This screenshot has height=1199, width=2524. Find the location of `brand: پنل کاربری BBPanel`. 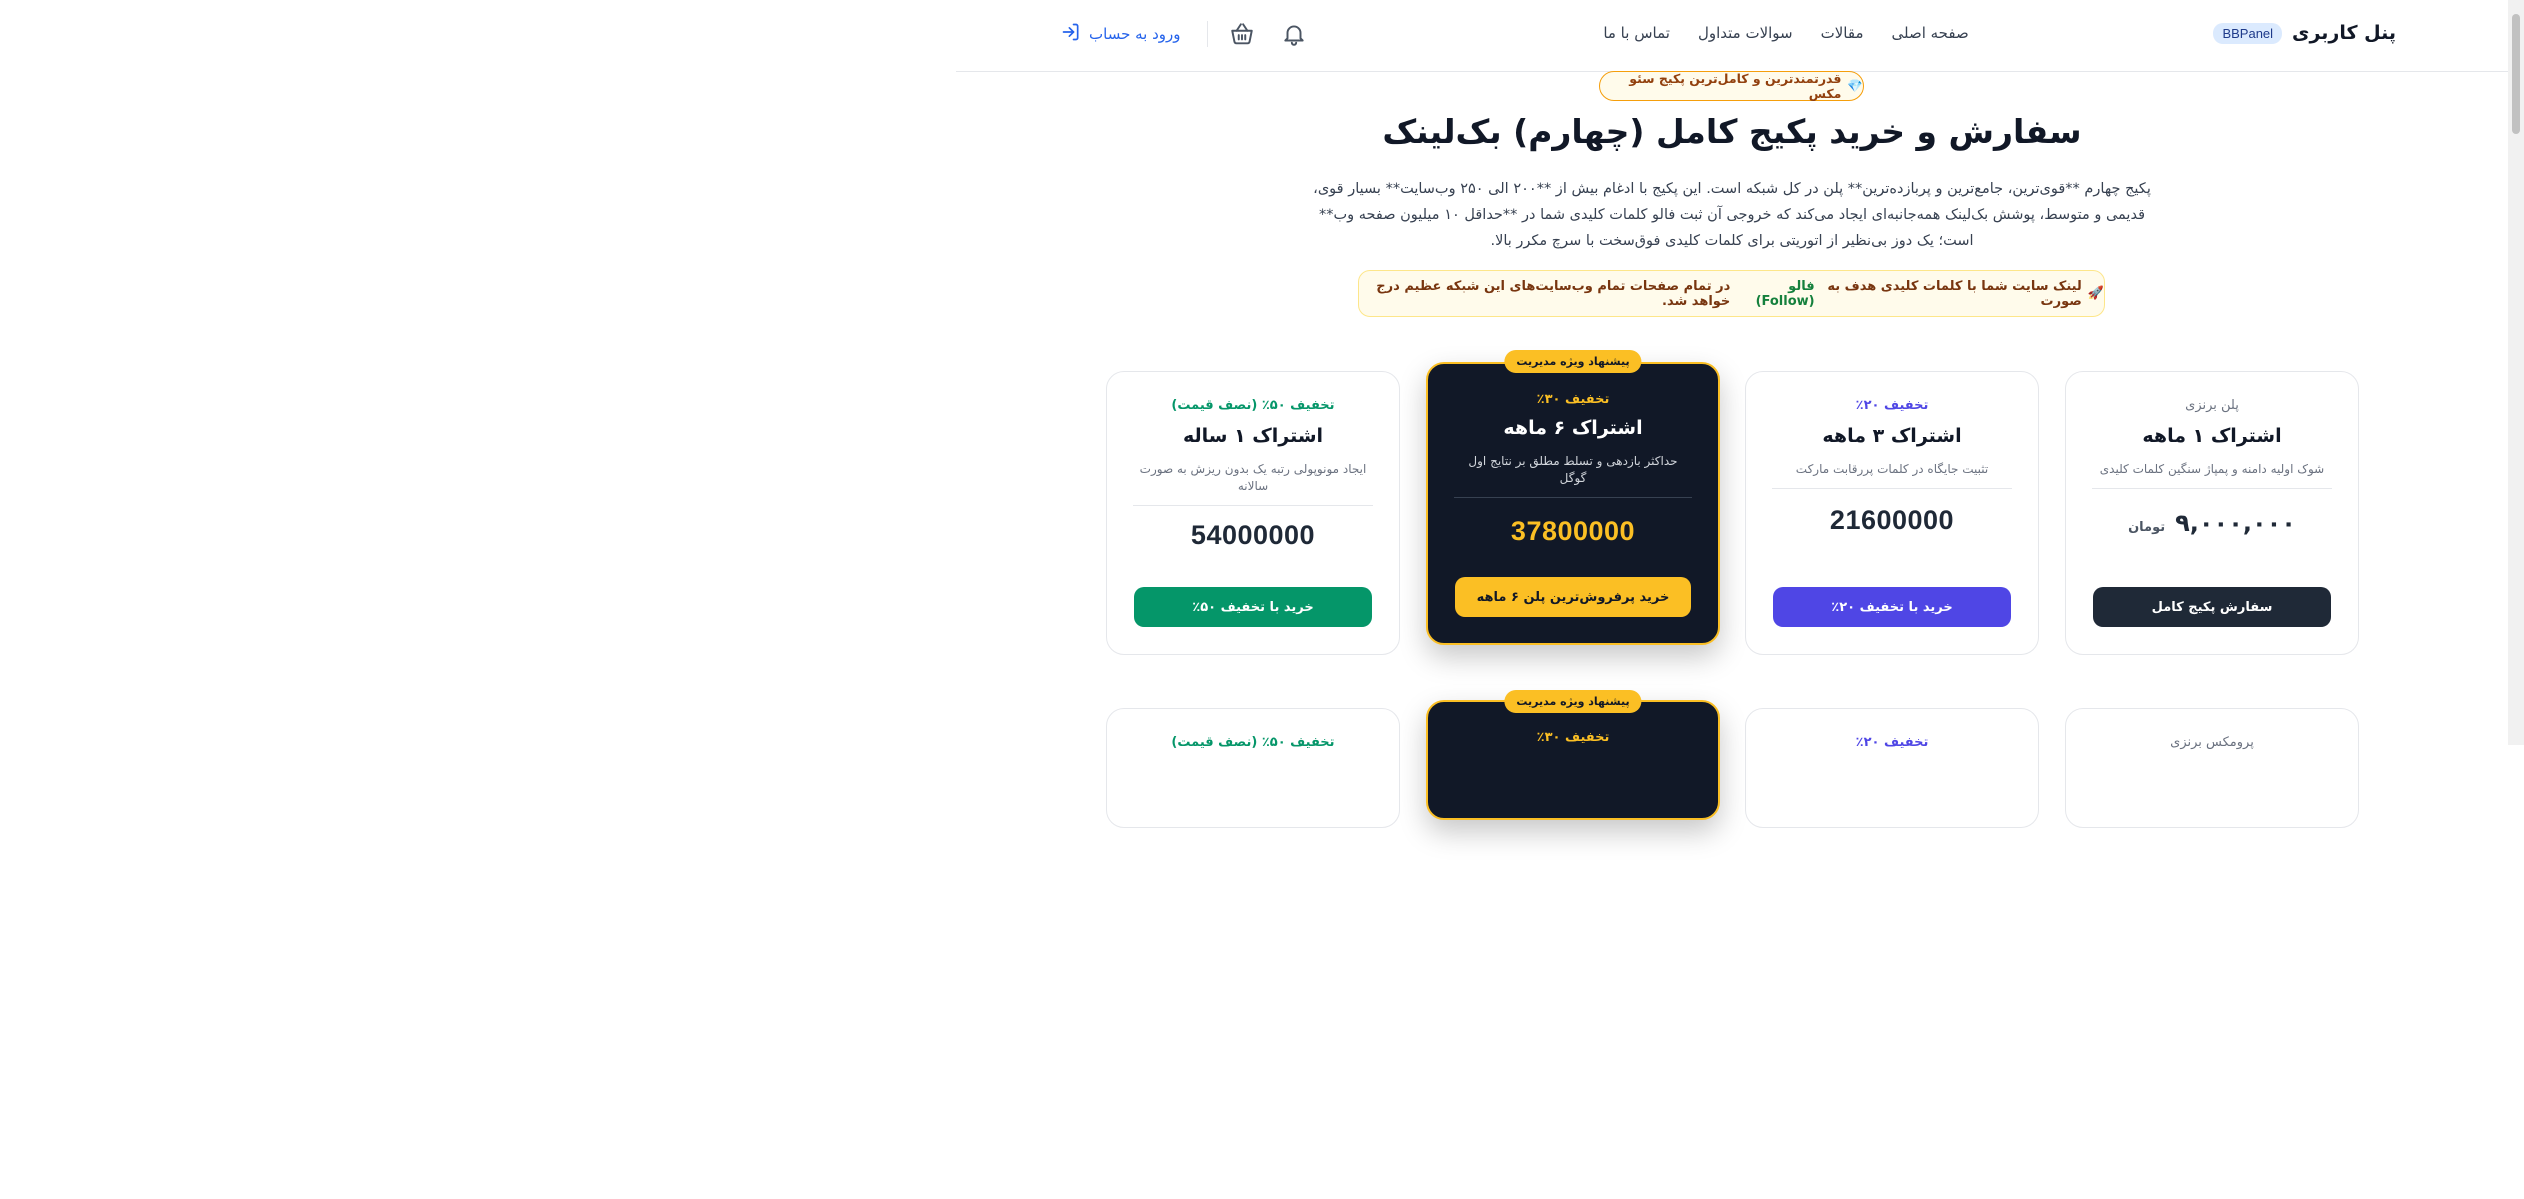

brand: پنل کاربری BBPanel is located at coordinates (2304, 33).